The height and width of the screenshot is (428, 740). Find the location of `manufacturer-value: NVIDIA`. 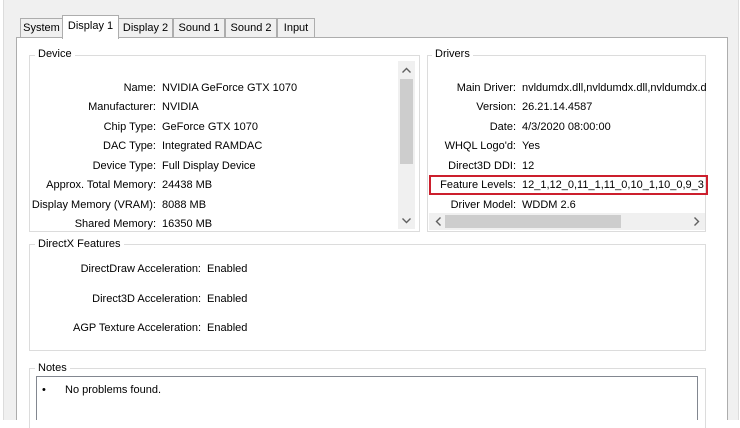

manufacturer-value: NVIDIA is located at coordinates (180, 107).